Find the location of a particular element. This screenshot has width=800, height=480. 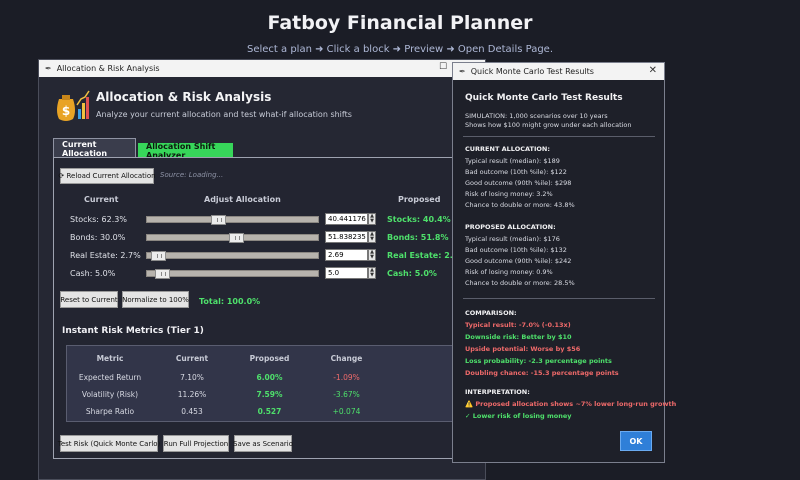

stocks-spinbox: 40.441176 is located at coordinates (346, 219).